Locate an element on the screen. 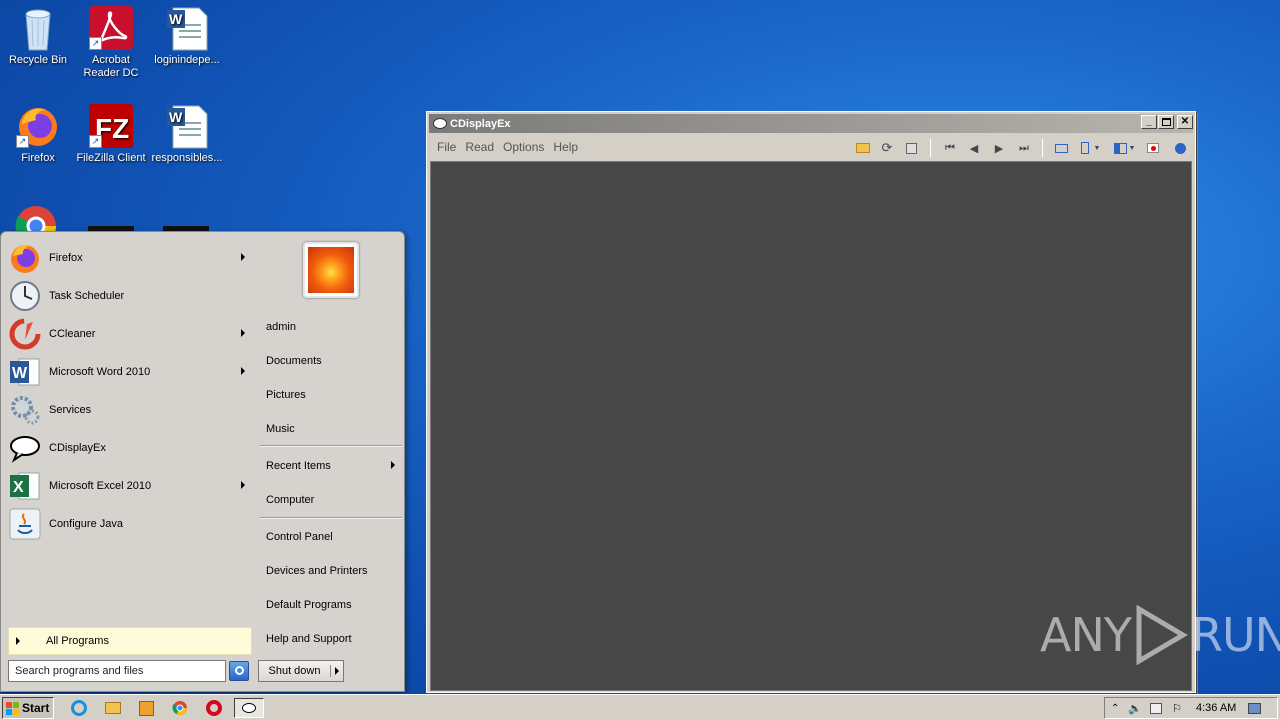  record-icon is located at coordinates (1153, 148).